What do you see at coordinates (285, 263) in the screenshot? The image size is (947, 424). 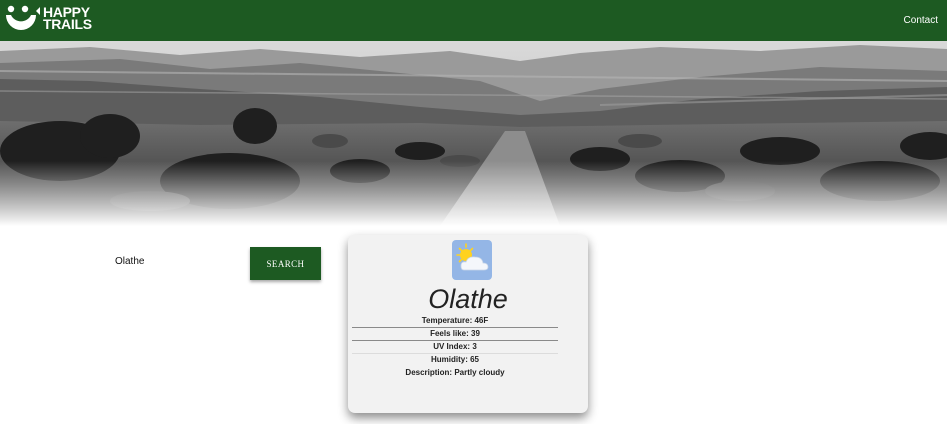 I see `search-button: SEARCH` at bounding box center [285, 263].